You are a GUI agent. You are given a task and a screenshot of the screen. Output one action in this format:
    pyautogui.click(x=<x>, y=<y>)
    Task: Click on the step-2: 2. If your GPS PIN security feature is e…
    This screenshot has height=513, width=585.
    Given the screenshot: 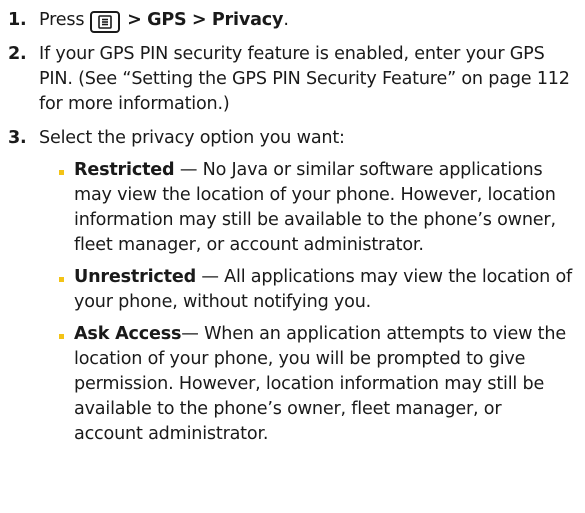 What is the action you would take?
    pyautogui.click(x=291, y=79)
    